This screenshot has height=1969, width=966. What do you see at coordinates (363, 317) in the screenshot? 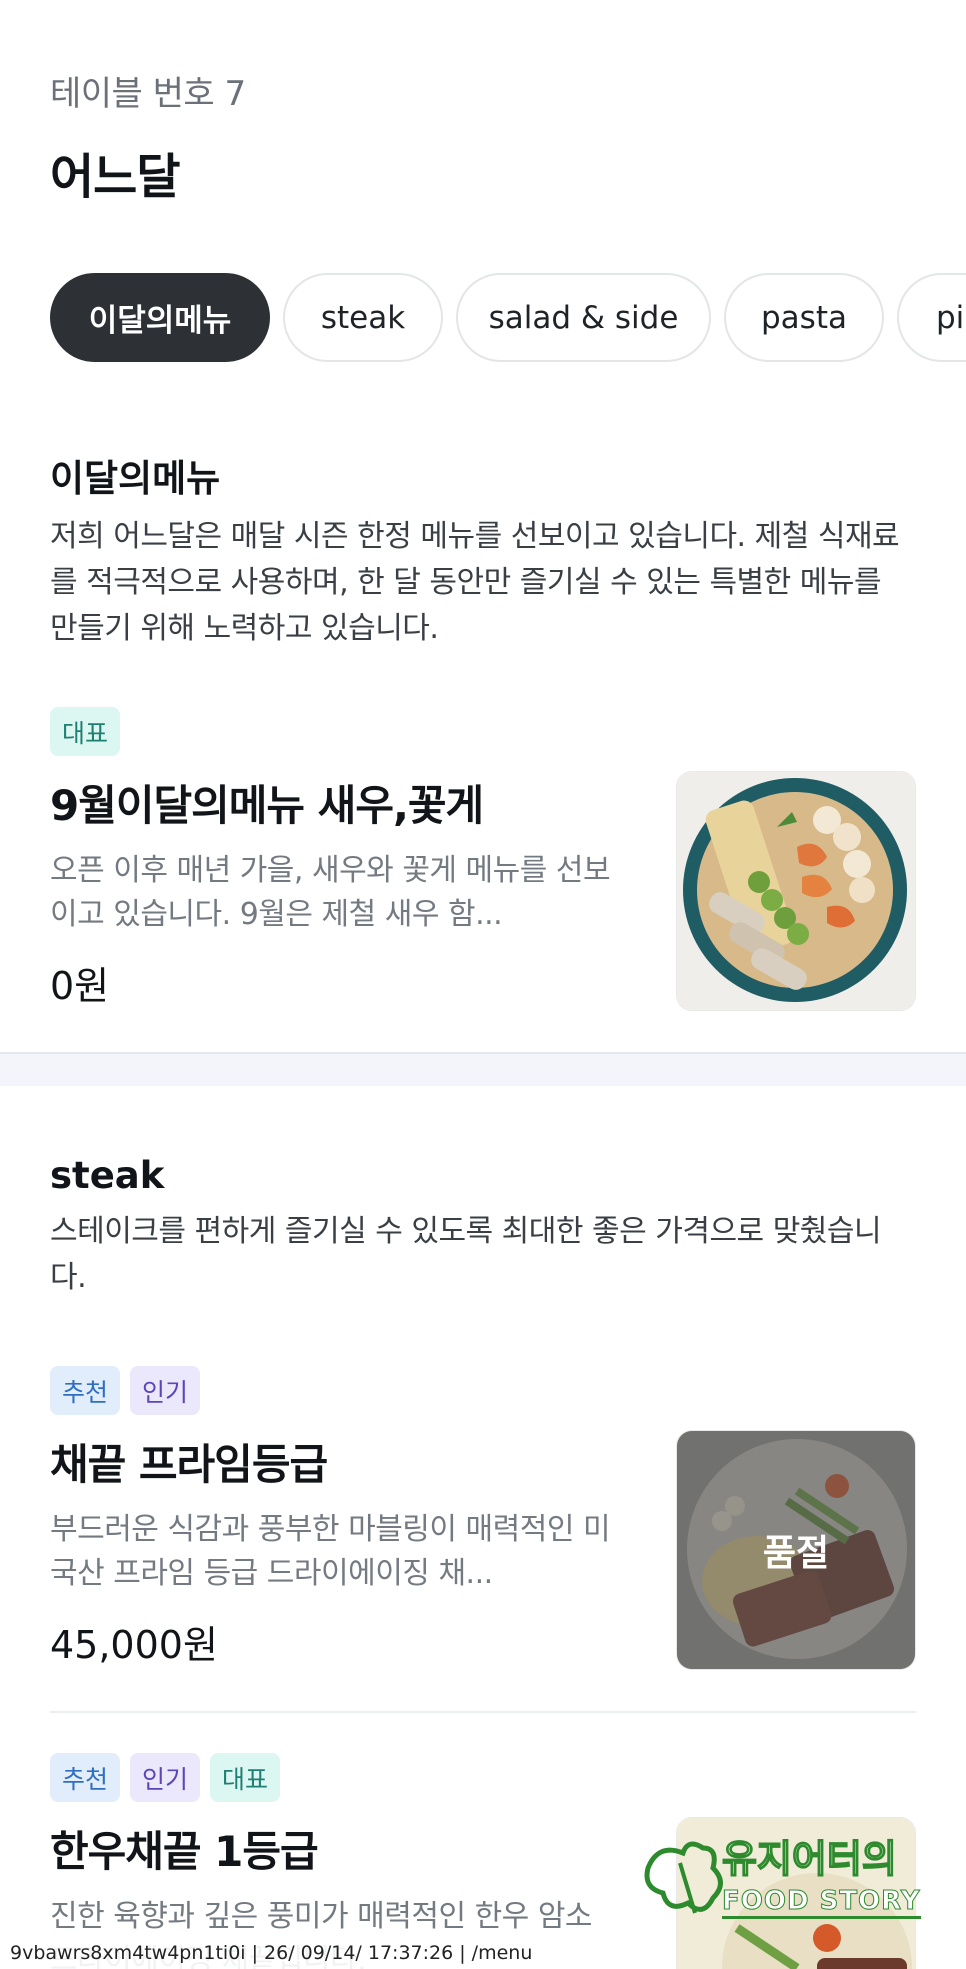
I see `tab-steak: steak` at bounding box center [363, 317].